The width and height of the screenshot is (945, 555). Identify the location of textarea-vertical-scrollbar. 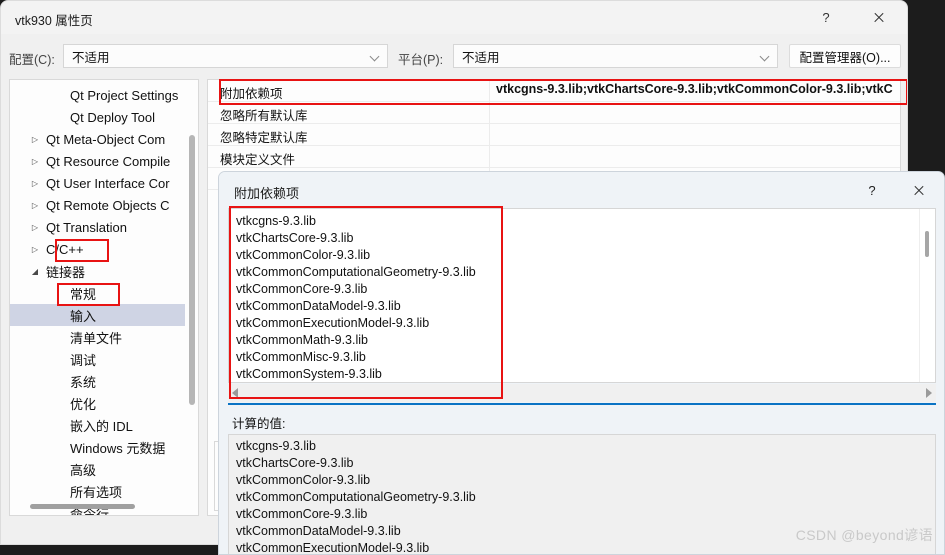
(927, 295).